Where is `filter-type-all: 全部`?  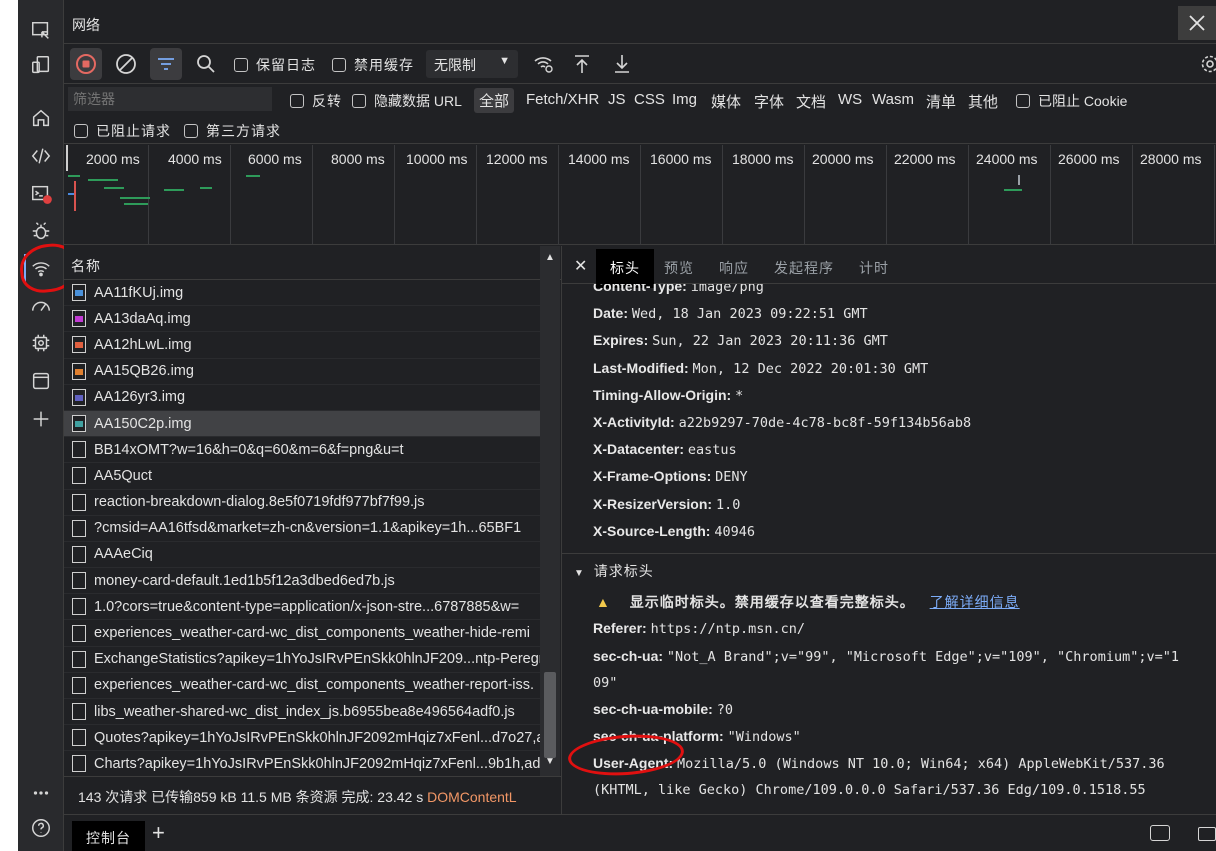
filter-type-all: 全部 is located at coordinates (494, 100).